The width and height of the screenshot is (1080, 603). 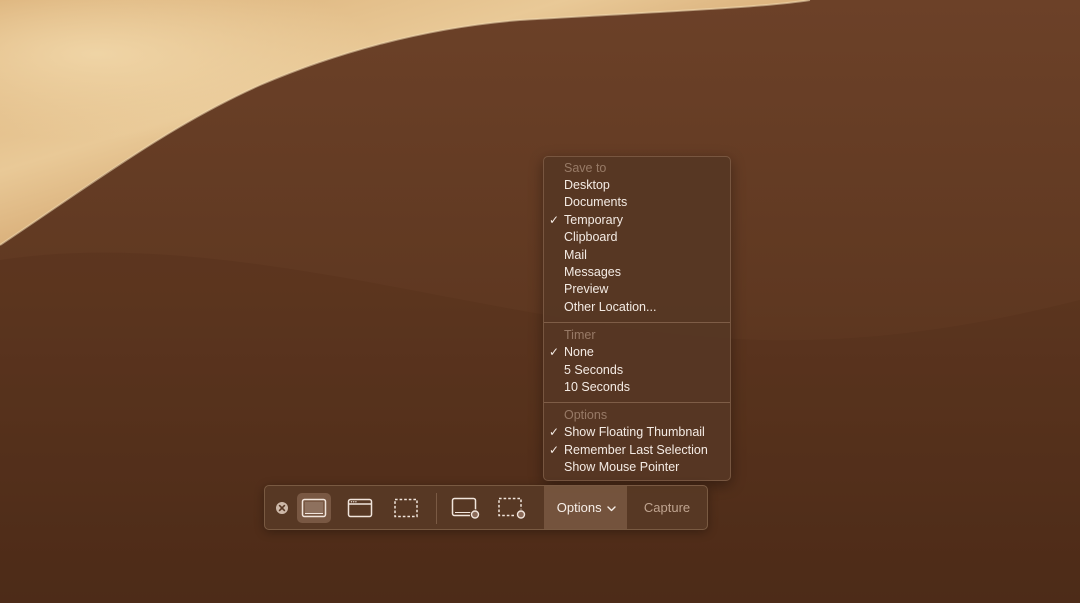 I want to click on menu-item-show-mouse-pointer: Show Mouse Pointer, so click(x=637, y=467).